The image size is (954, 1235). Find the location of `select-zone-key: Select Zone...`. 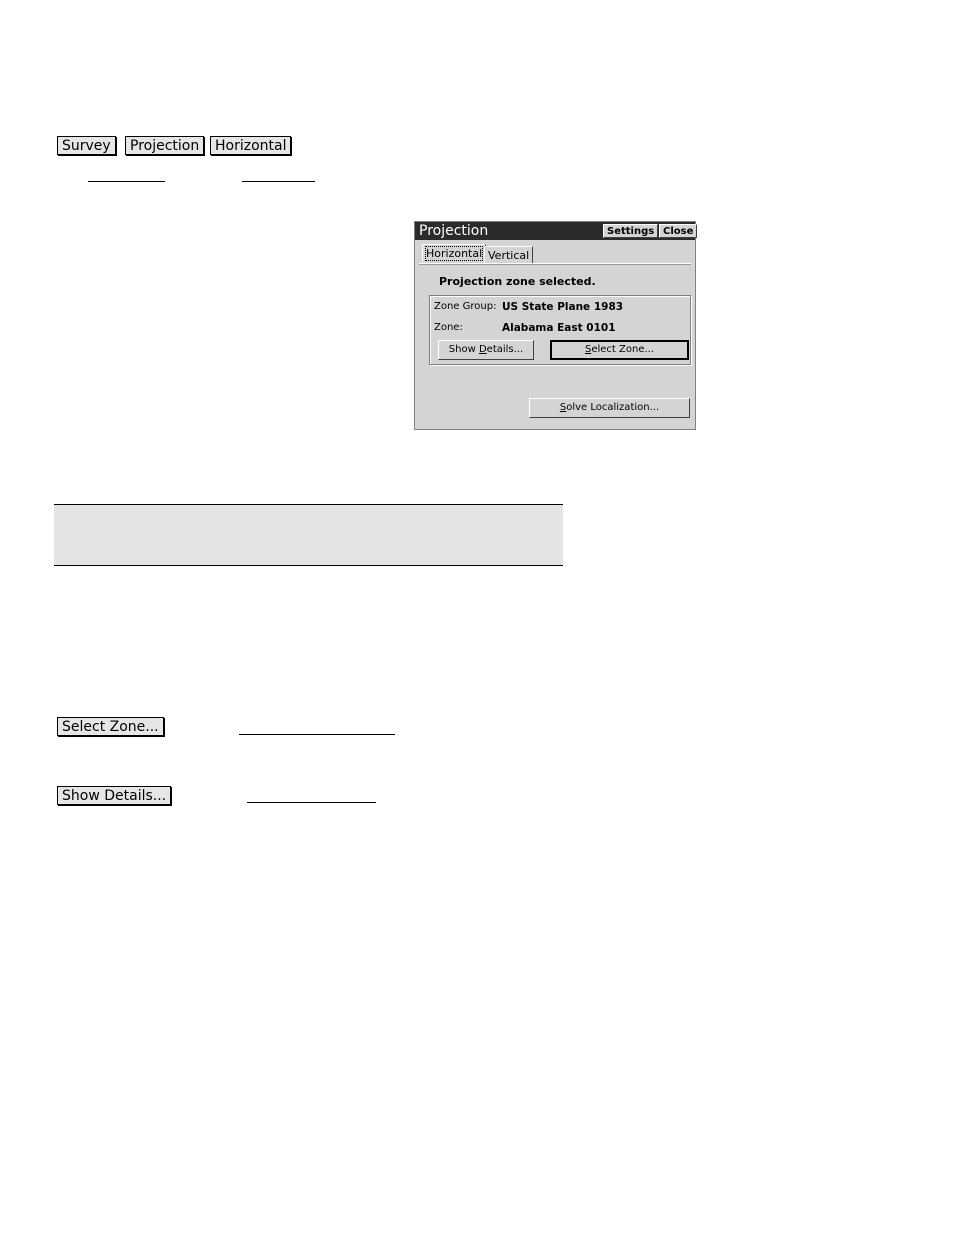

select-zone-key: Select Zone... is located at coordinates (110, 726).